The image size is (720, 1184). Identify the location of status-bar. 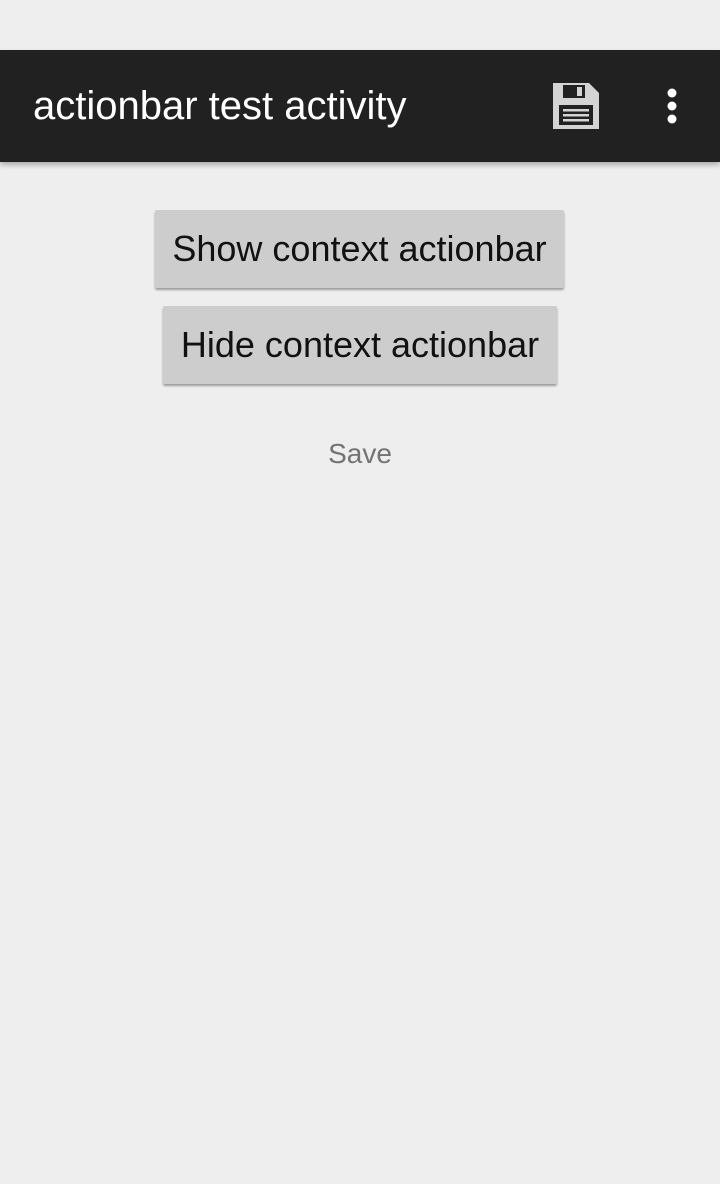
(360, 25).